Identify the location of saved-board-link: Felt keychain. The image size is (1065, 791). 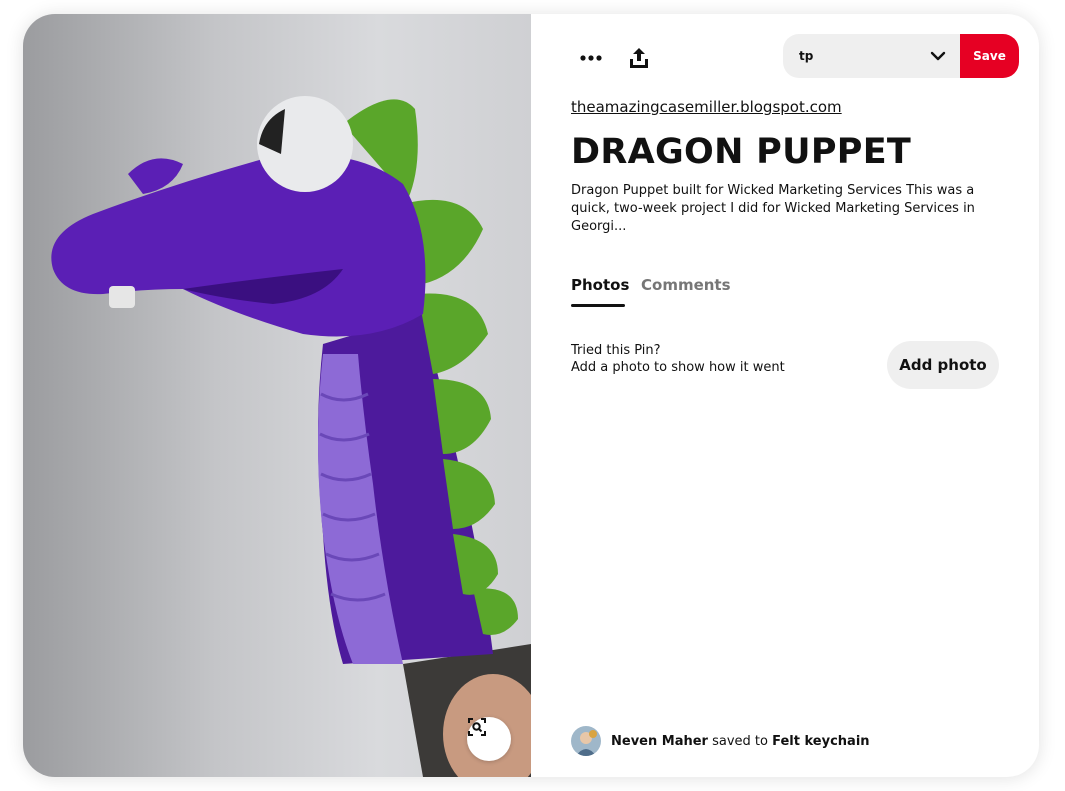
(820, 741).